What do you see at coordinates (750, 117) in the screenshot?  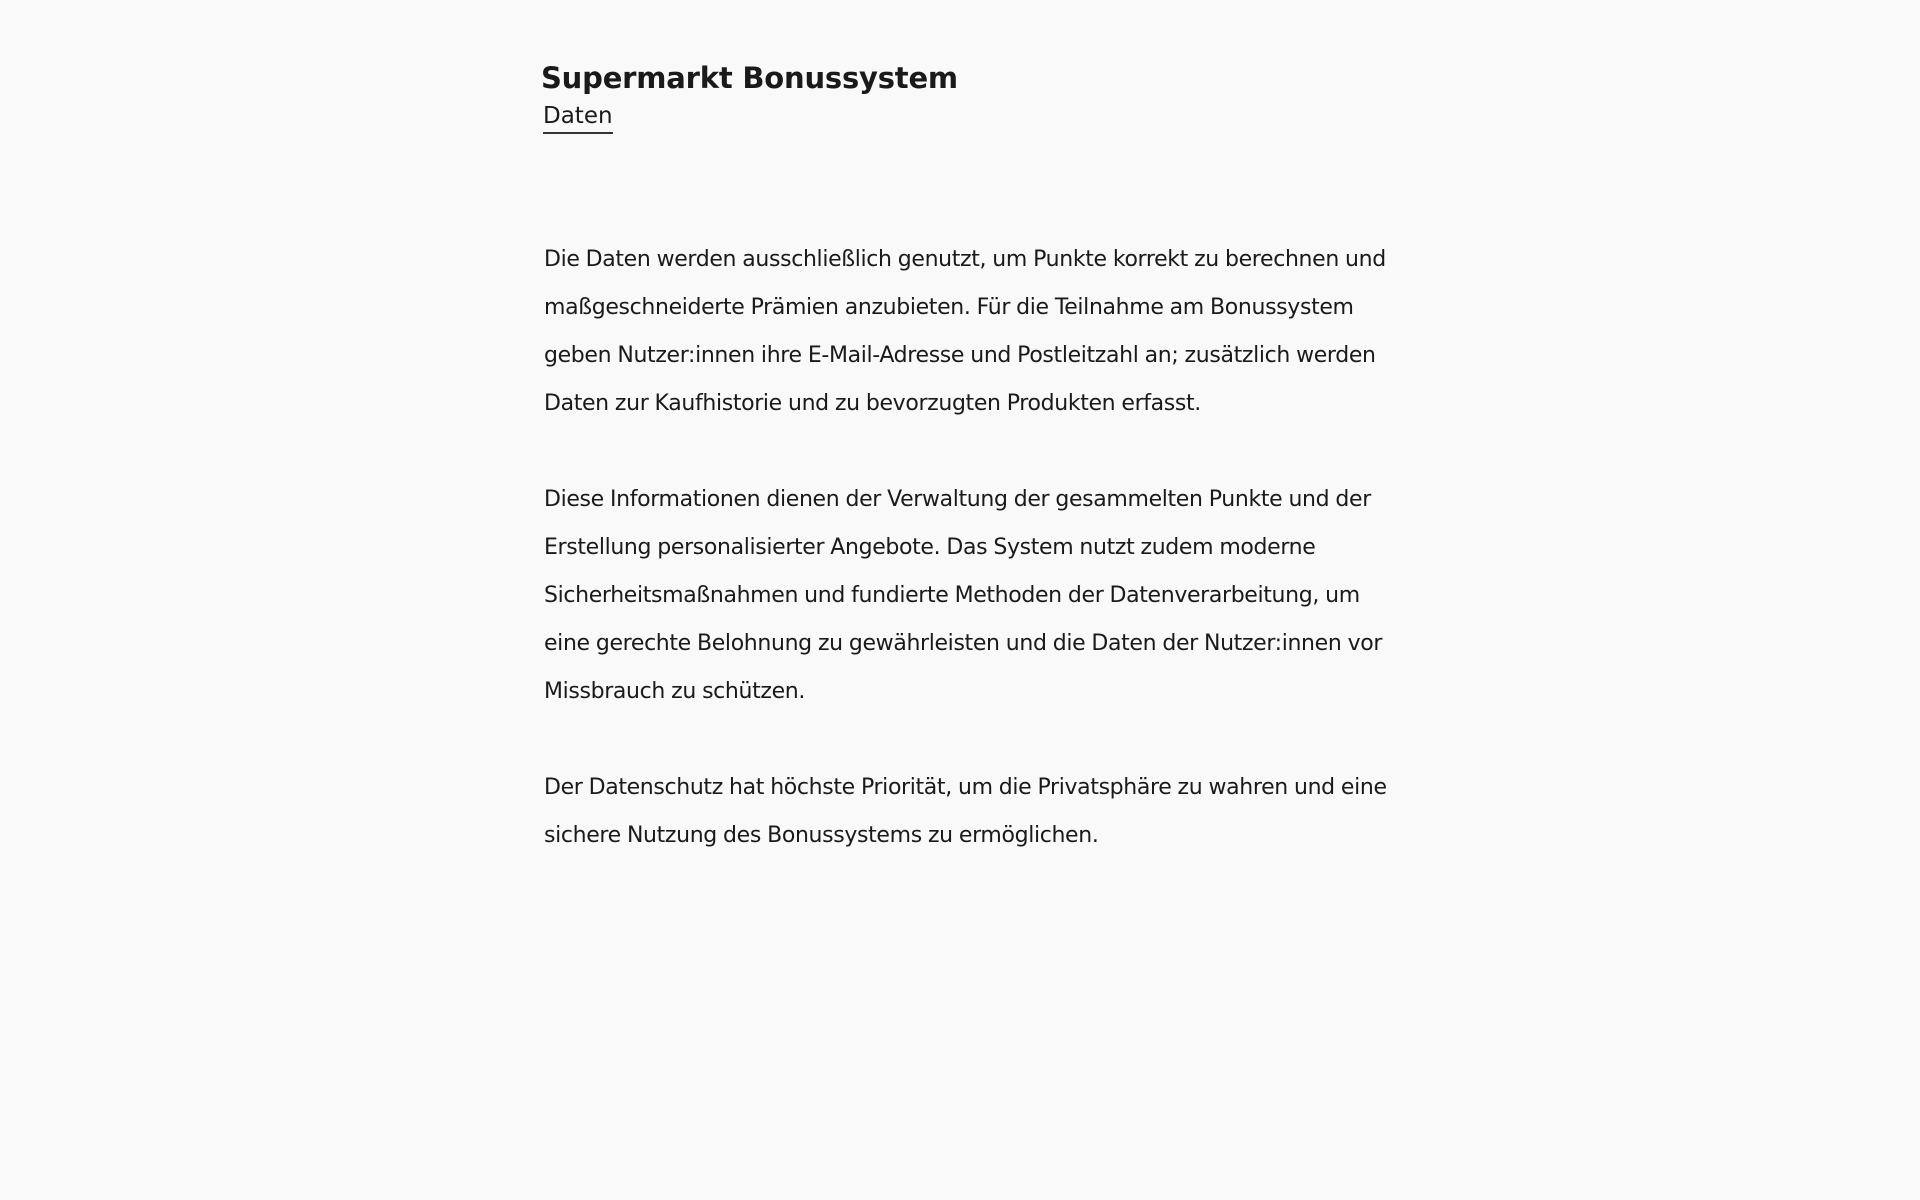 I see `main-nav: Daten` at bounding box center [750, 117].